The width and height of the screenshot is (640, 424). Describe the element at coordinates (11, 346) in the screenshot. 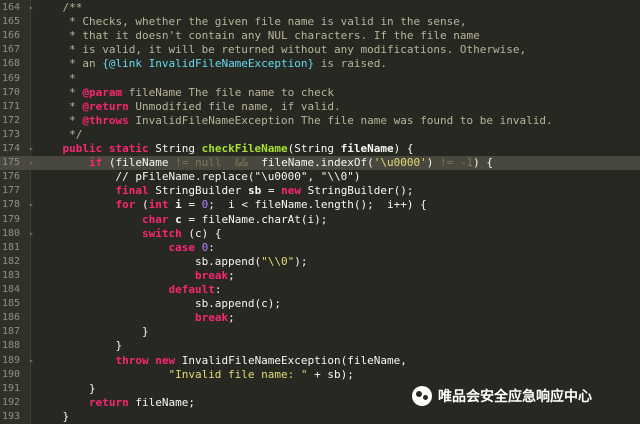

I see `line-number: 188` at that location.